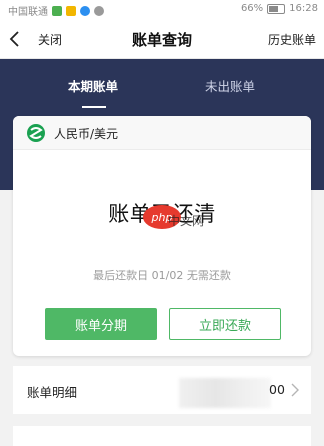  What do you see at coordinates (276, 8) in the screenshot?
I see `battery-icon` at bounding box center [276, 8].